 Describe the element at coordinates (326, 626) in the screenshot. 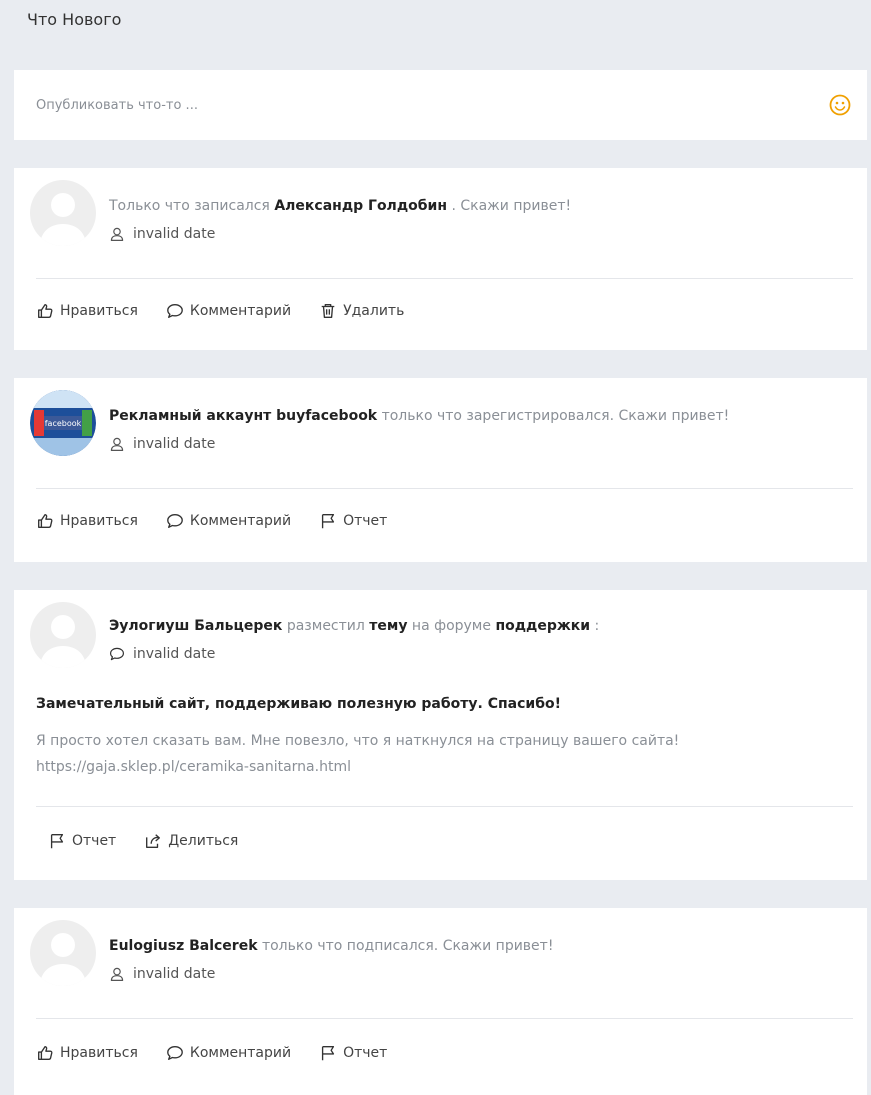

I see `post-mid-text: разместил` at that location.